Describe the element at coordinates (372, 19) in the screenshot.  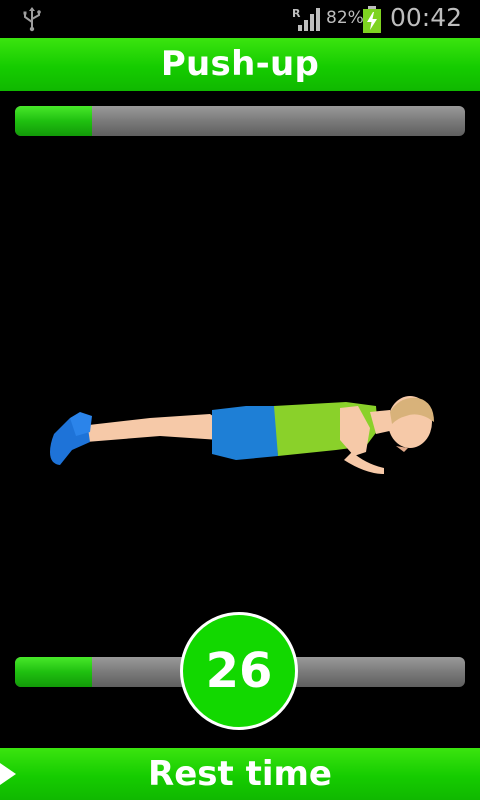
I see `battery-charging-icon` at that location.